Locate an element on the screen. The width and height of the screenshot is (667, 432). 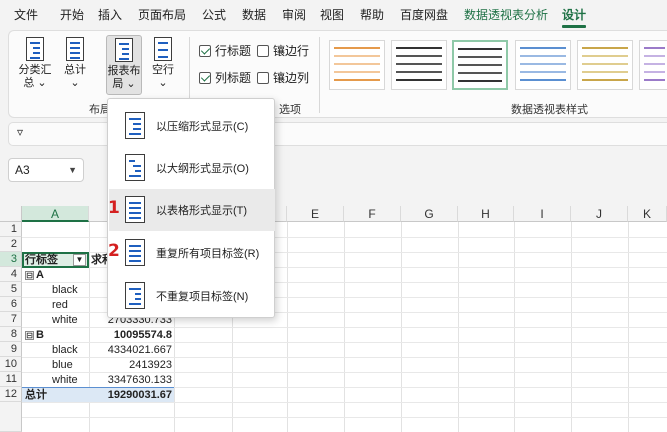
pivot-grand-total-value: 19290031.67 is located at coordinates (130, 395).